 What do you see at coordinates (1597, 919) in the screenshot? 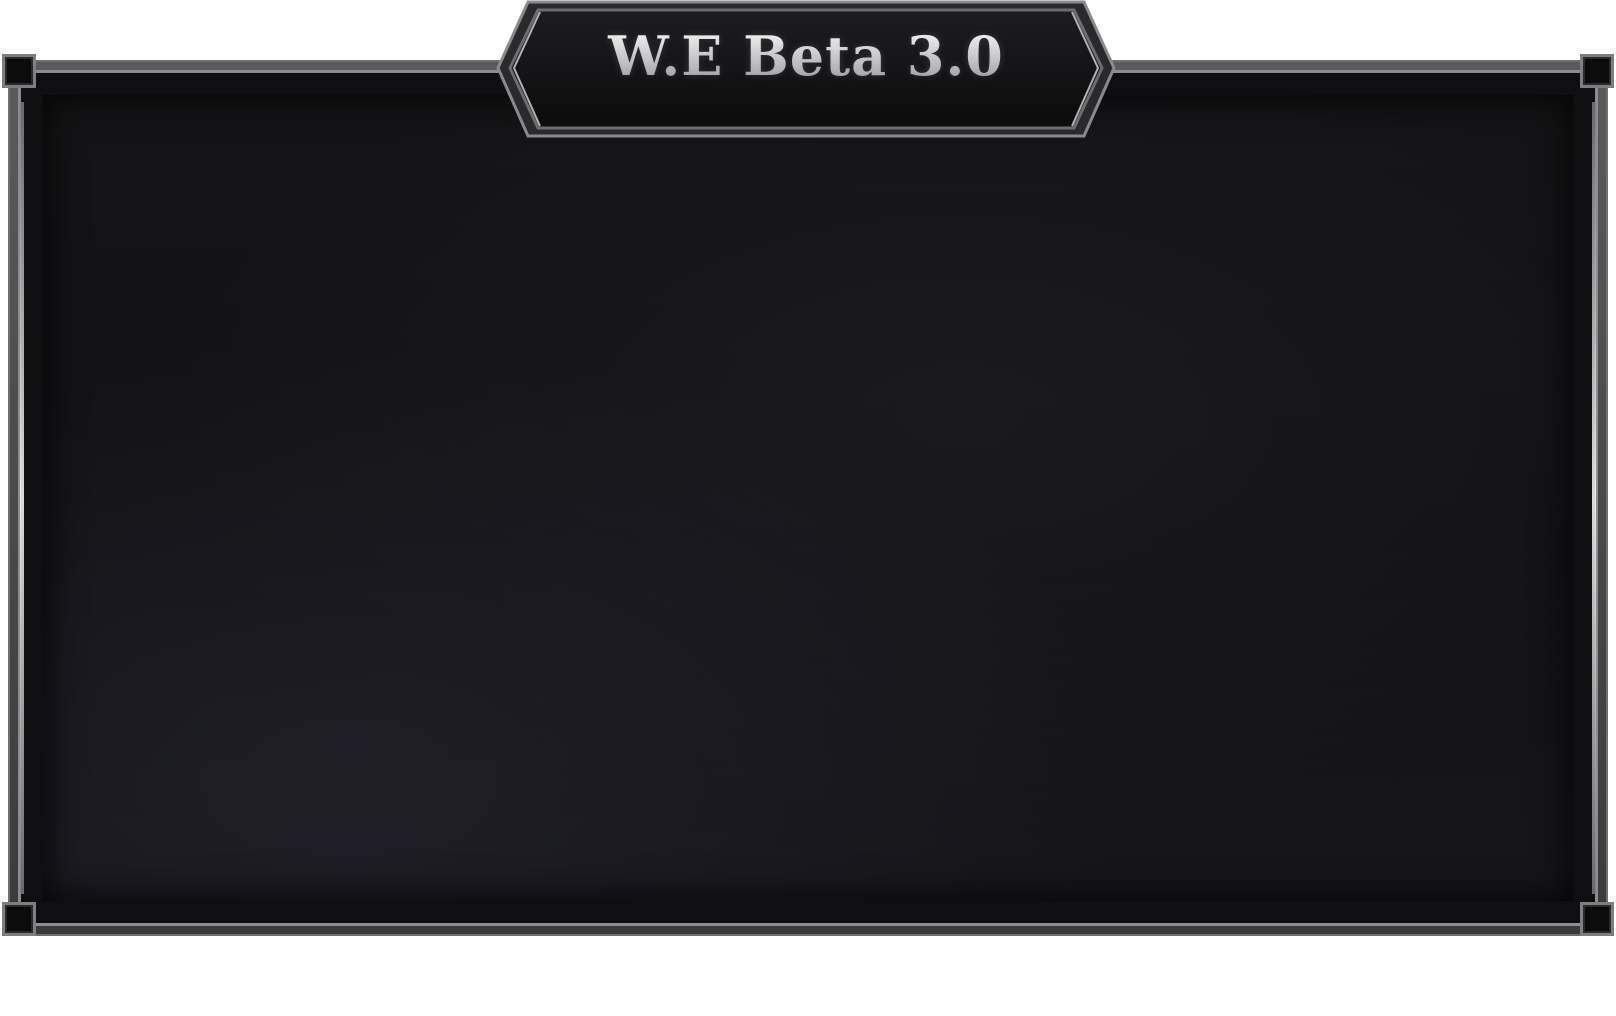
I see `corner-stud-bottom-right-icon` at bounding box center [1597, 919].